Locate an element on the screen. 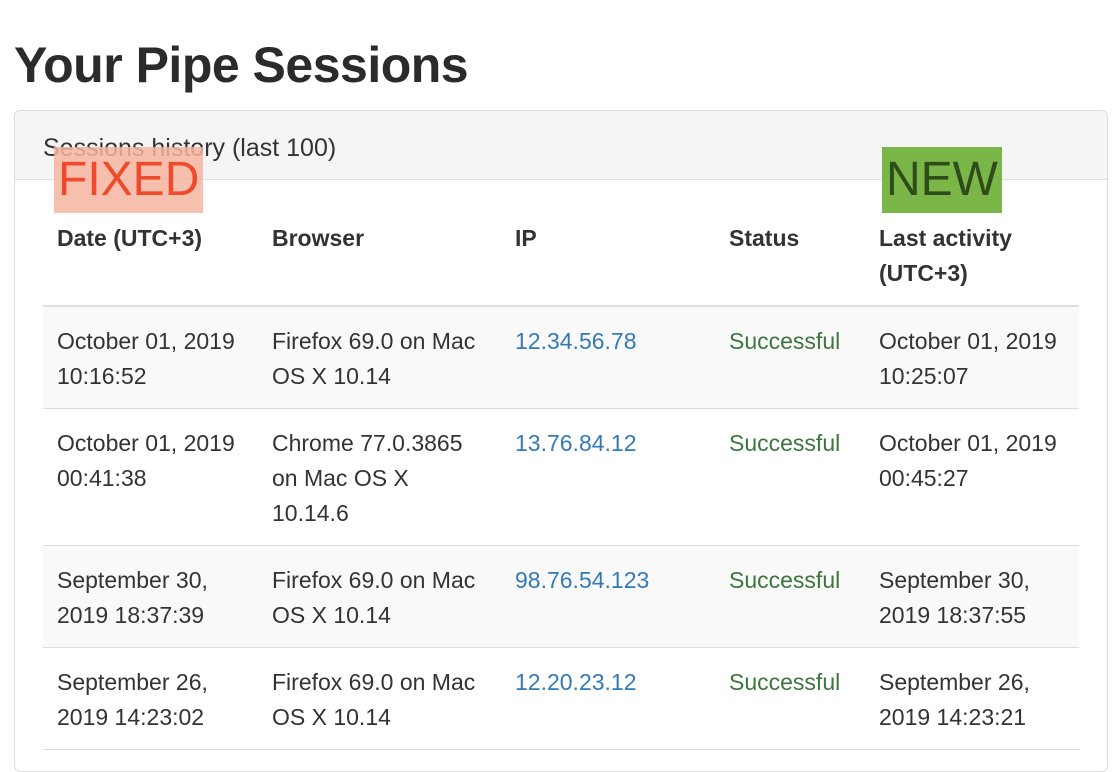  cell-date: October 01, 2019 00:41:38 is located at coordinates (150, 477).